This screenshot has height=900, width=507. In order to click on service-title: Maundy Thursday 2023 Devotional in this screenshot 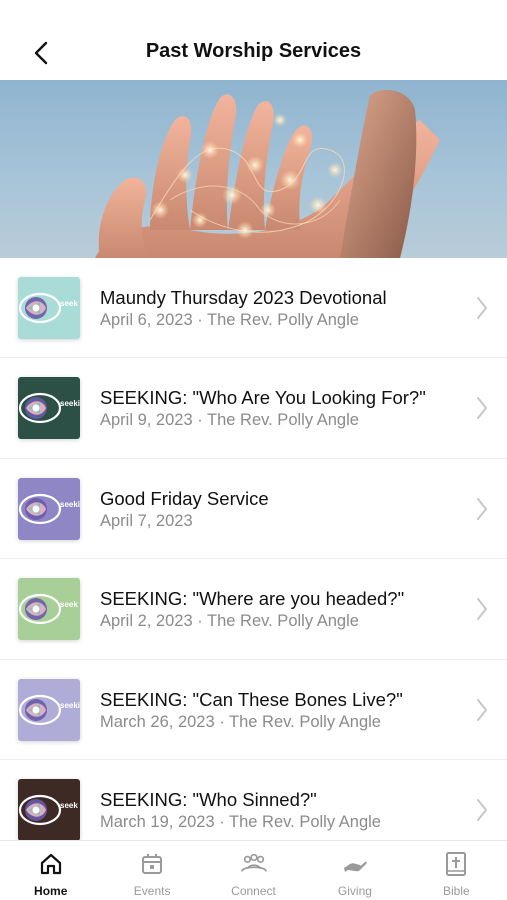, I will do `click(243, 297)`.